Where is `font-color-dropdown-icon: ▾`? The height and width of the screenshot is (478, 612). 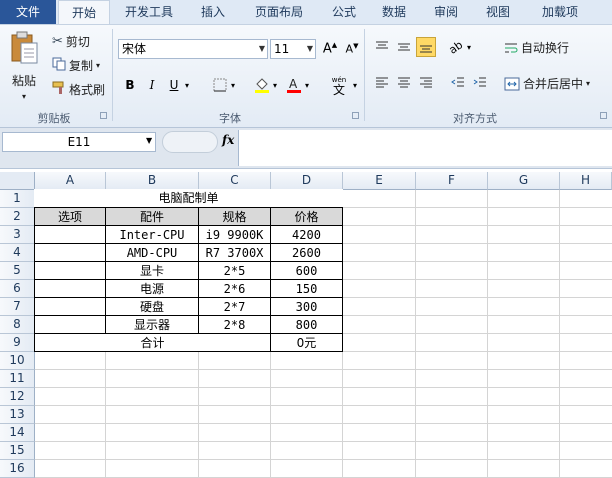
font-color-dropdown-icon: ▾ is located at coordinates (307, 85).